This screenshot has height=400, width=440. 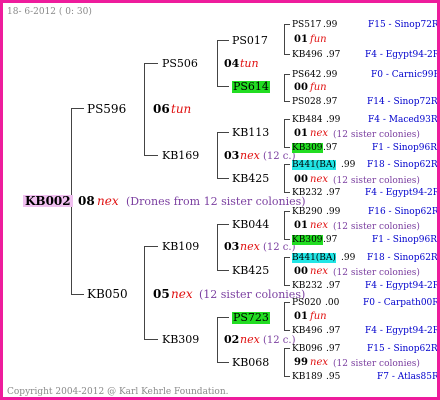 What do you see at coordinates (301, 362) in the screenshot?
I see `queen-gen4-year: 99` at bounding box center [301, 362].